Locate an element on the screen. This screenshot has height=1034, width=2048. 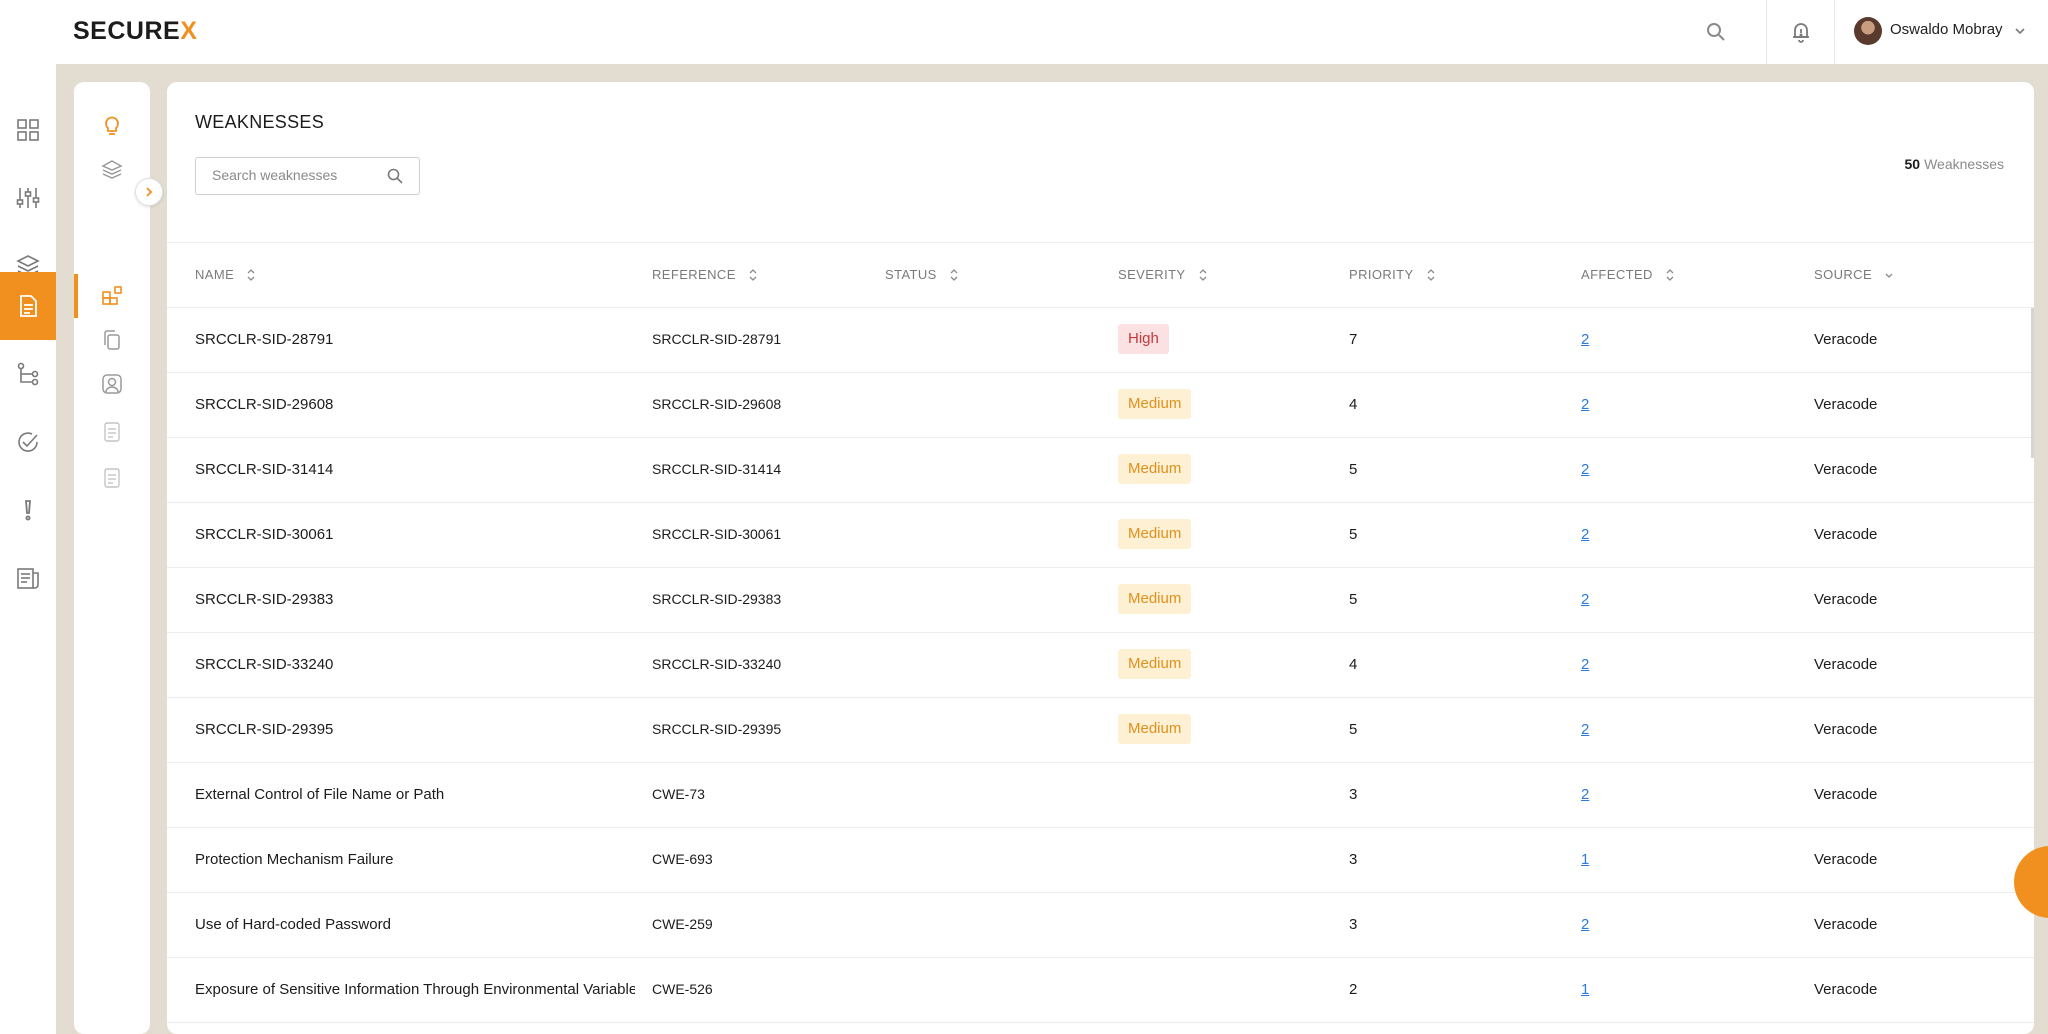
nav-reports is located at coordinates (28, 578).